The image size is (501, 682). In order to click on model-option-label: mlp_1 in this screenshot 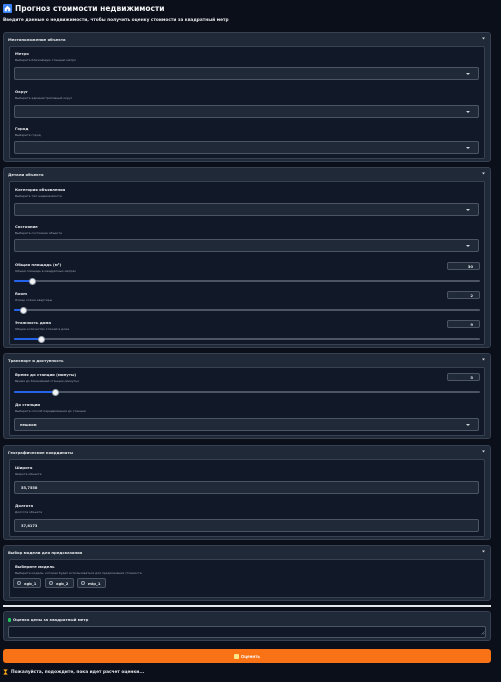, I will do `click(94, 583)`.